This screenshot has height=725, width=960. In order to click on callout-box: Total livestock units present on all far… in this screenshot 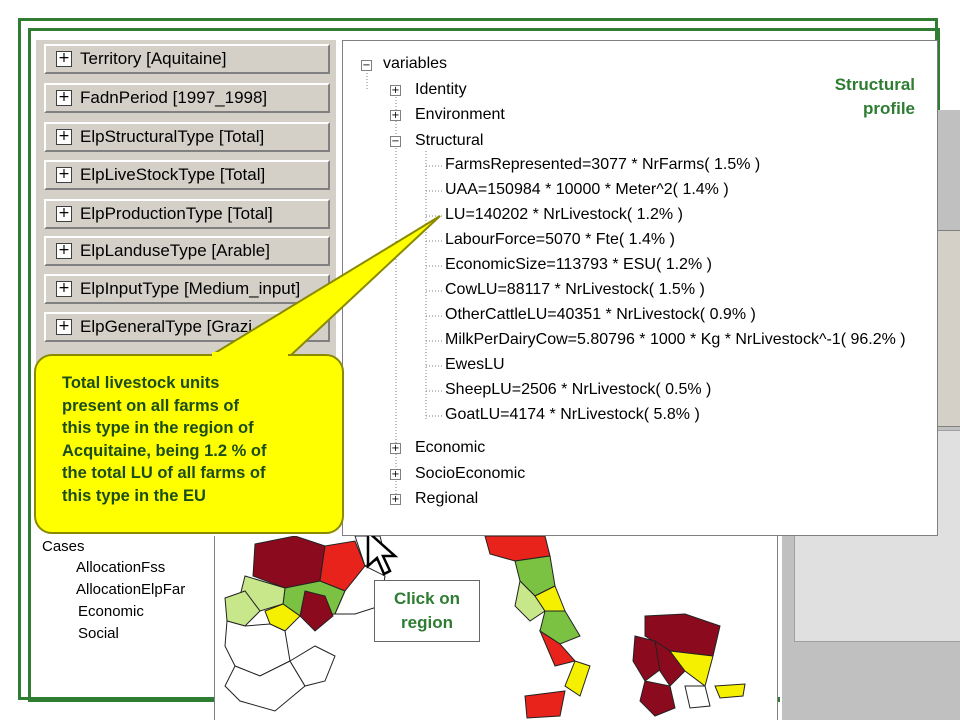, I will do `click(189, 444)`.